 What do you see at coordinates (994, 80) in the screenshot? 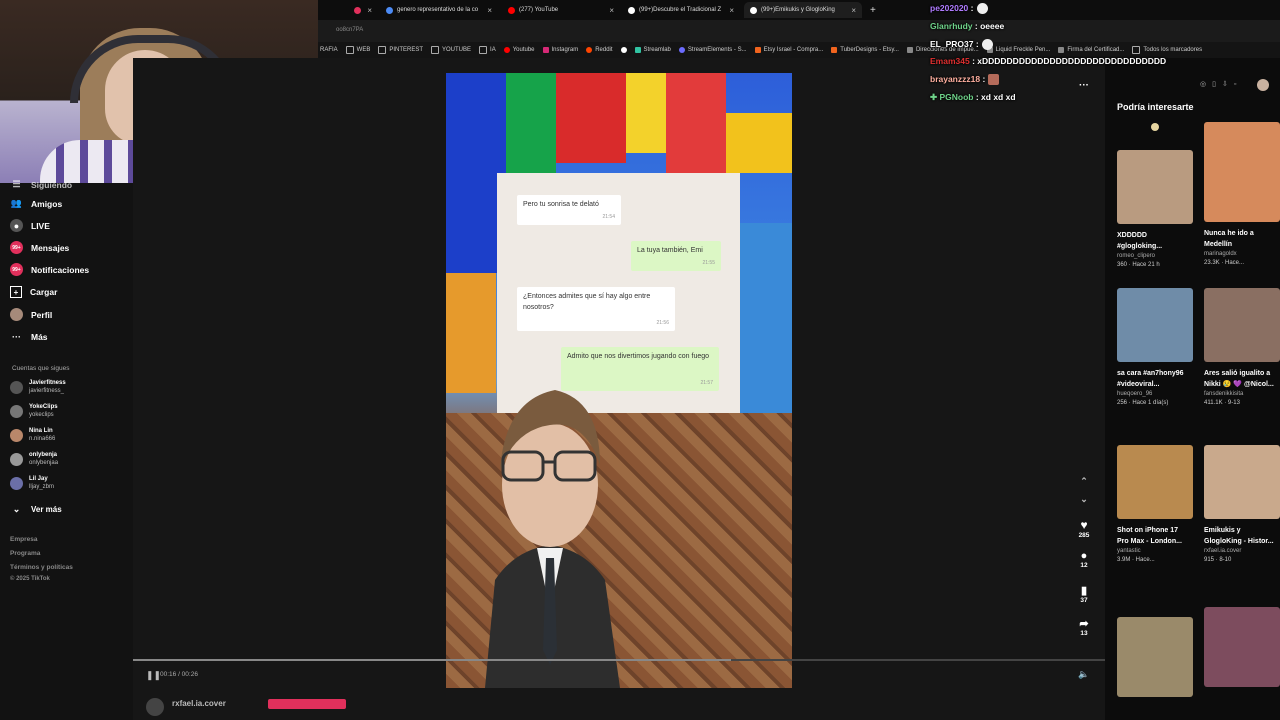
I see `emote-icon` at bounding box center [994, 80].